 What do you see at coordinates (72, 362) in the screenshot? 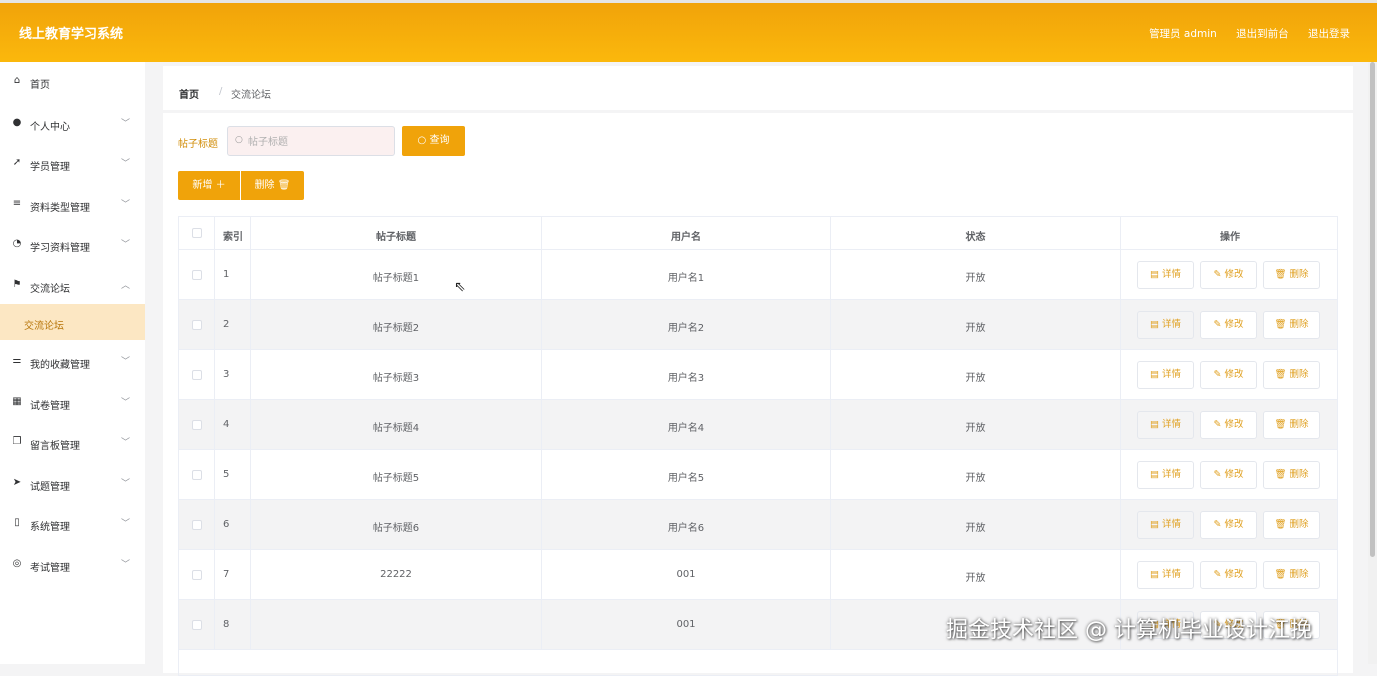
I see `sidebar-item-favorites: ⚌ 我的收藏管理 ﹀` at bounding box center [72, 362].